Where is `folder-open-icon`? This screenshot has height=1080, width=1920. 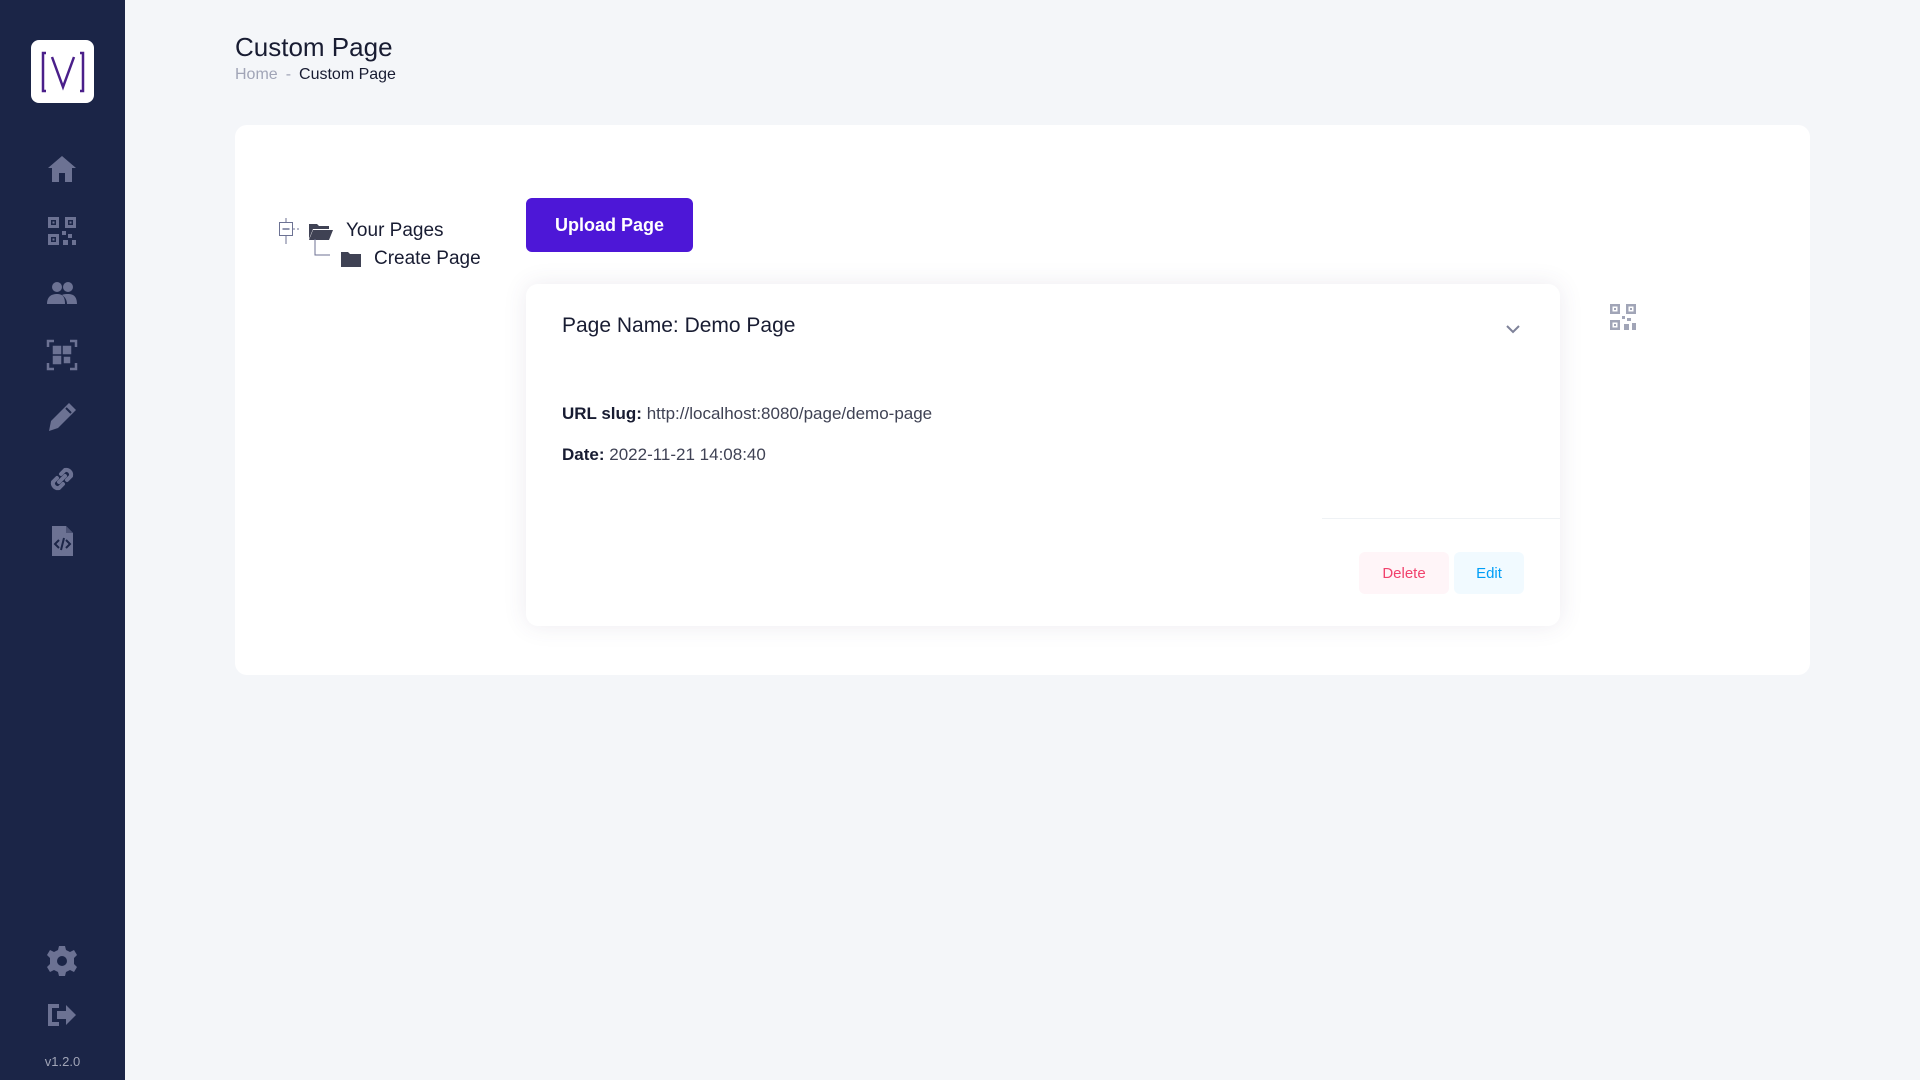
folder-open-icon is located at coordinates (321, 232).